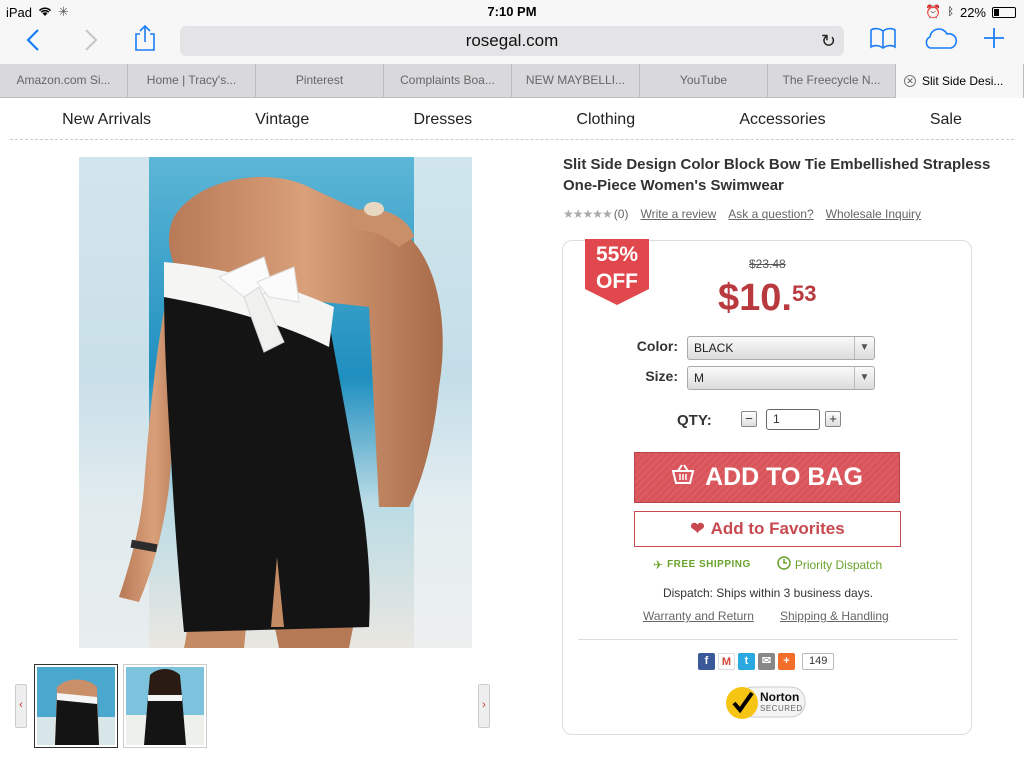 This screenshot has height=768, width=1024. I want to click on share-count: 149, so click(818, 661).